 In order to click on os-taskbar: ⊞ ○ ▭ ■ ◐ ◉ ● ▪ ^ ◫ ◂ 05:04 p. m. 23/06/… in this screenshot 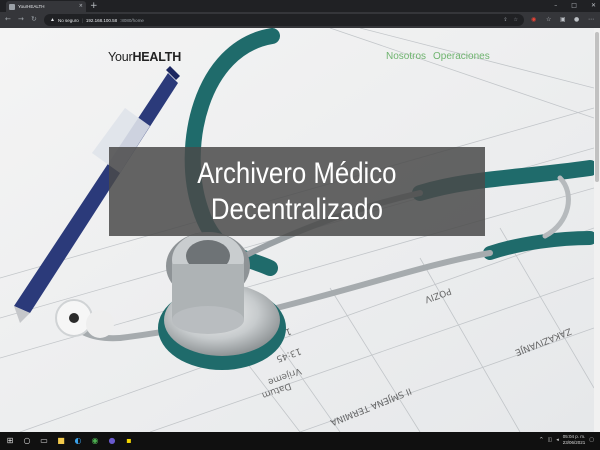, I will do `click(300, 441)`.